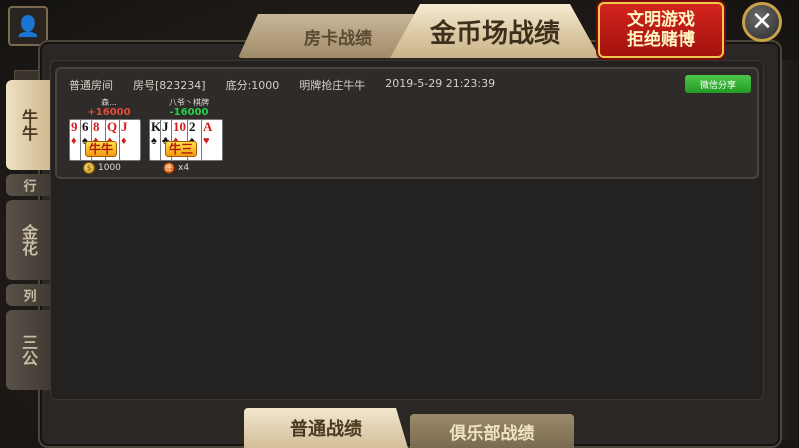 This screenshot has width=799, height=448. Describe the element at coordinates (212, 140) in the screenshot. I see `playing-card: A ♥` at that location.